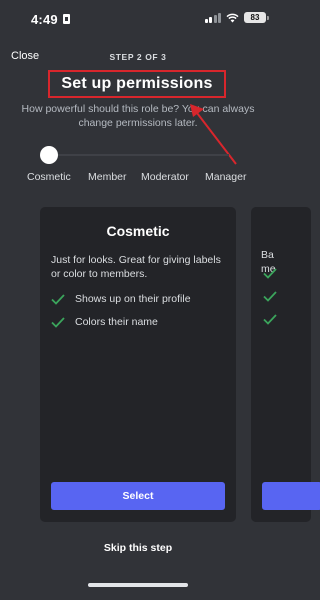 Image resolution: width=320 pixels, height=600 pixels. Describe the element at coordinates (139, 155) in the screenshot. I see `slider-track` at that location.